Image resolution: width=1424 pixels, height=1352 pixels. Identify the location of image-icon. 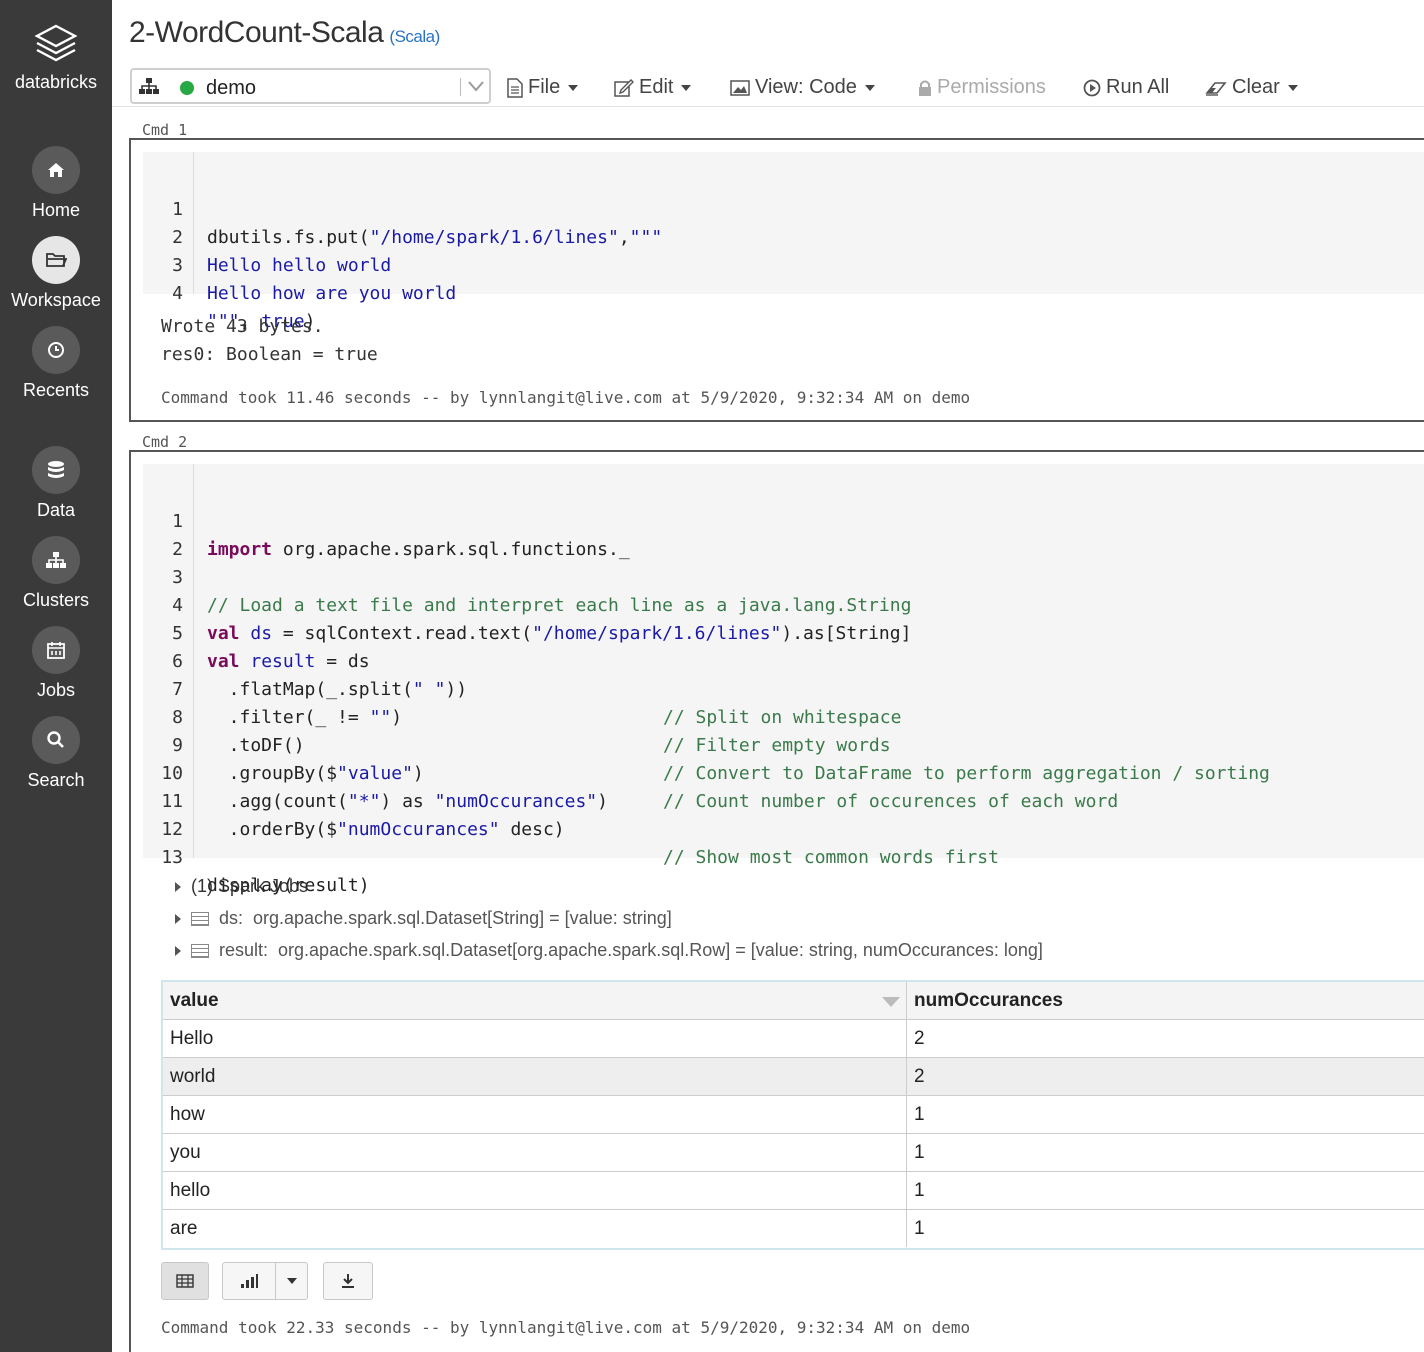
(740, 87).